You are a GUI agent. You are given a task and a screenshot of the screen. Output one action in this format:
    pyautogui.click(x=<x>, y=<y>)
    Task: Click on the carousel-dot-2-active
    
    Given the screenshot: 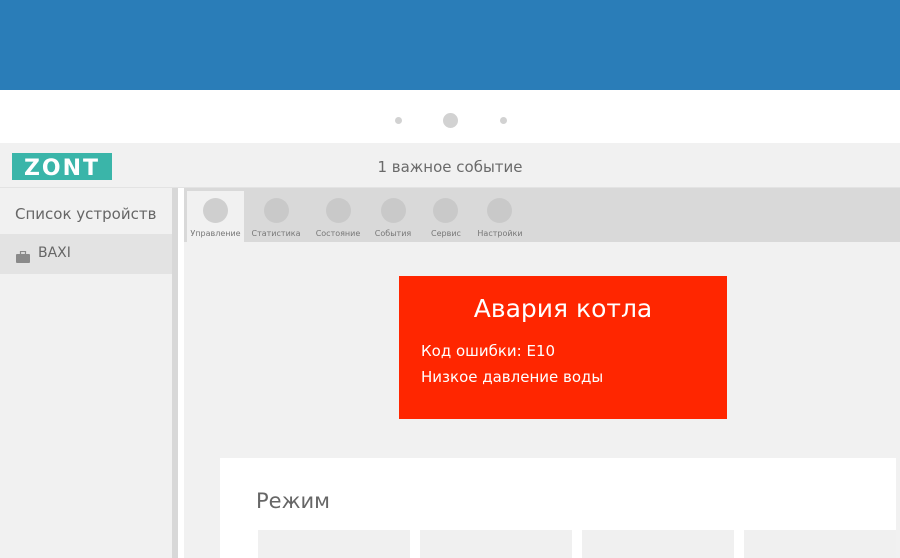 What is the action you would take?
    pyautogui.click(x=450, y=120)
    